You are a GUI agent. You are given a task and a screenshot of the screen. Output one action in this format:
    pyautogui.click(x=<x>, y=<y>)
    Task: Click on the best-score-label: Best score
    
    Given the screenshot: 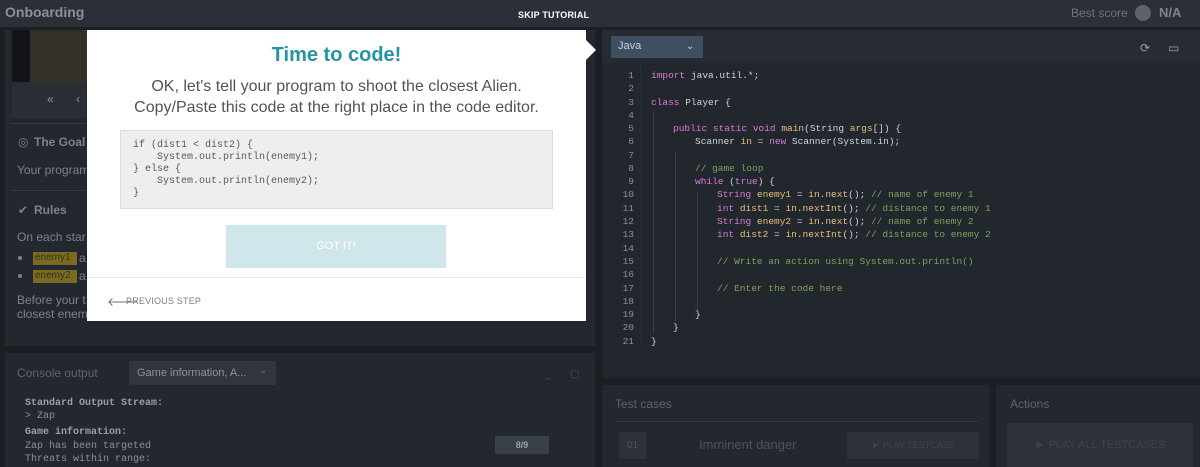 What is the action you would take?
    pyautogui.click(x=1099, y=13)
    